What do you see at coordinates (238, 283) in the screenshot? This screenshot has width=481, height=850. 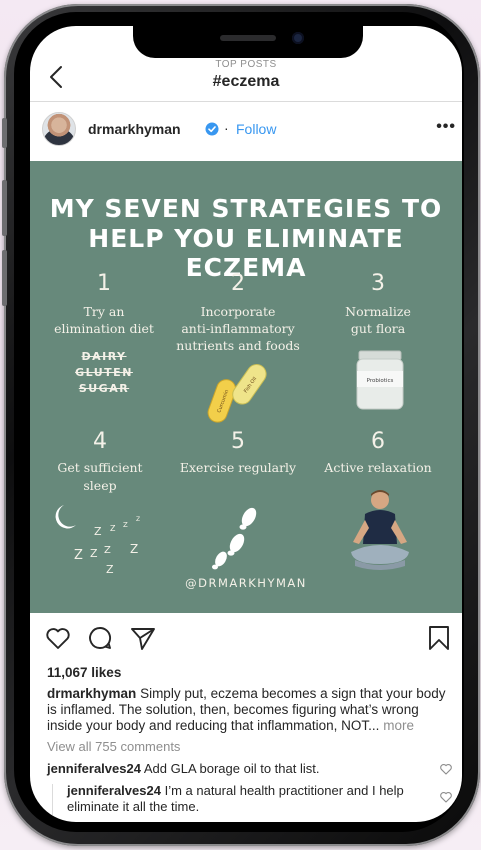 I see `step-2-number: 2` at bounding box center [238, 283].